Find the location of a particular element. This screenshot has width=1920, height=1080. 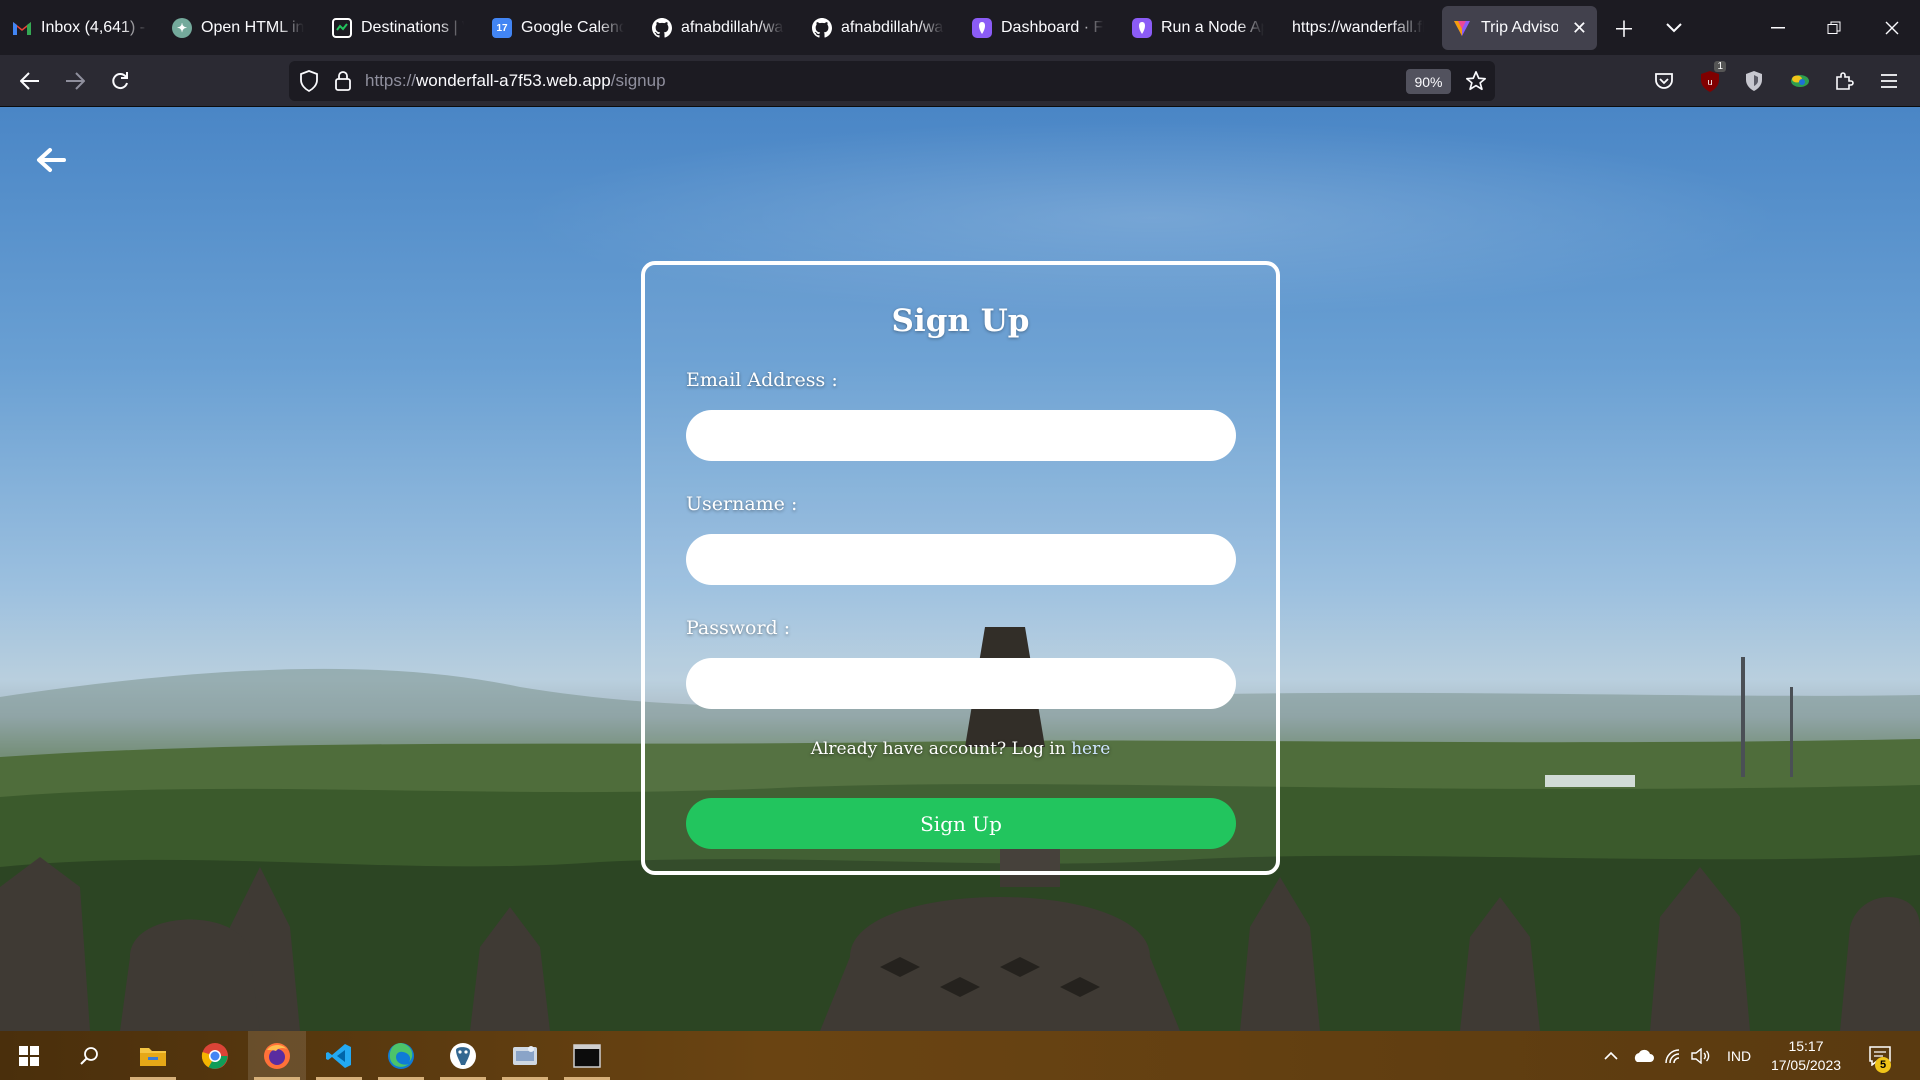

search-button is located at coordinates (89, 1055).